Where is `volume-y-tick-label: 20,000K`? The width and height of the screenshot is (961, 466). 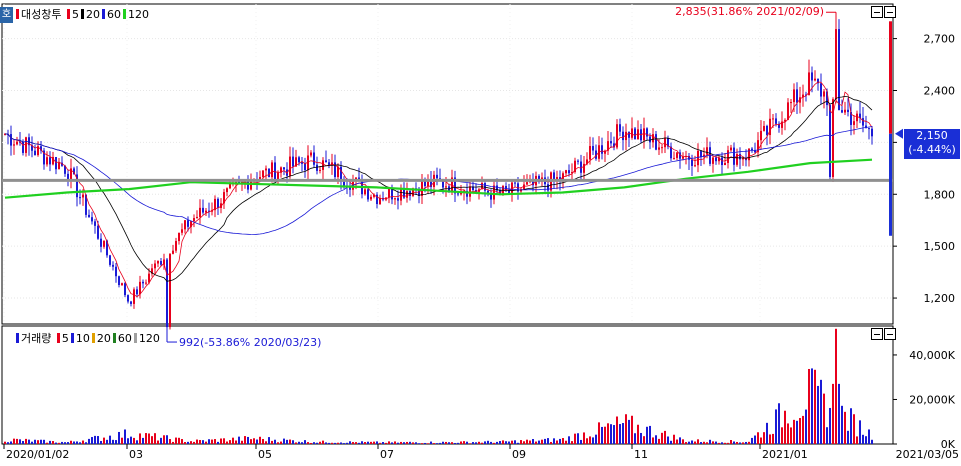
volume-y-tick-label: 20,000K is located at coordinates (932, 399).